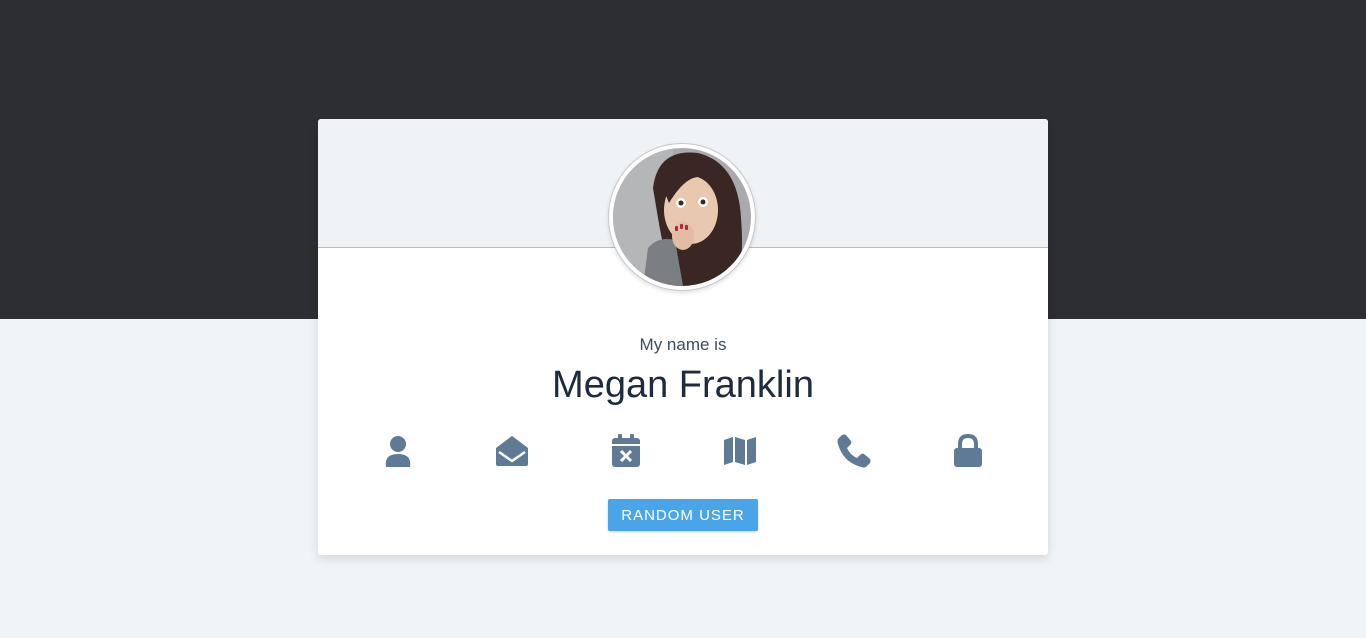  I want to click on user-avatar, so click(682, 217).